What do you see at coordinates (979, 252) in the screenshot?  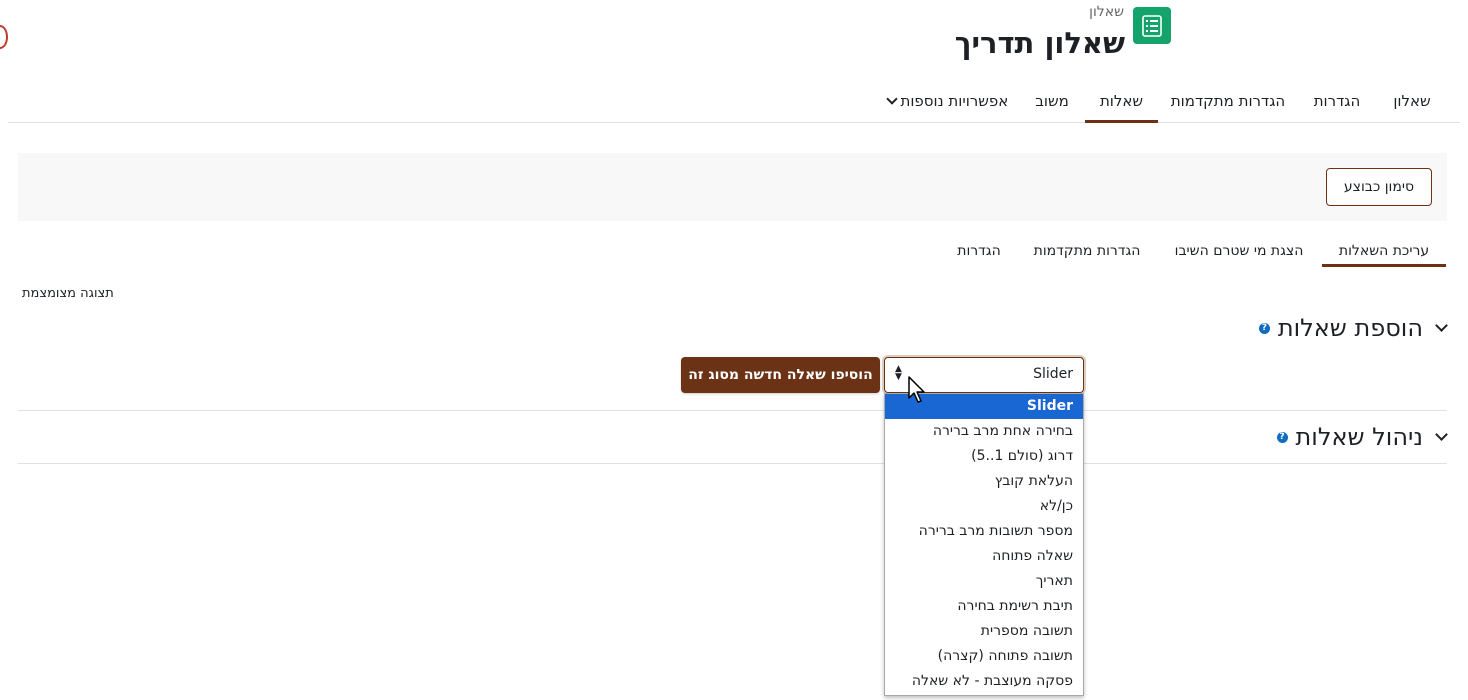 I see `subtab-settings: הגדרות` at bounding box center [979, 252].